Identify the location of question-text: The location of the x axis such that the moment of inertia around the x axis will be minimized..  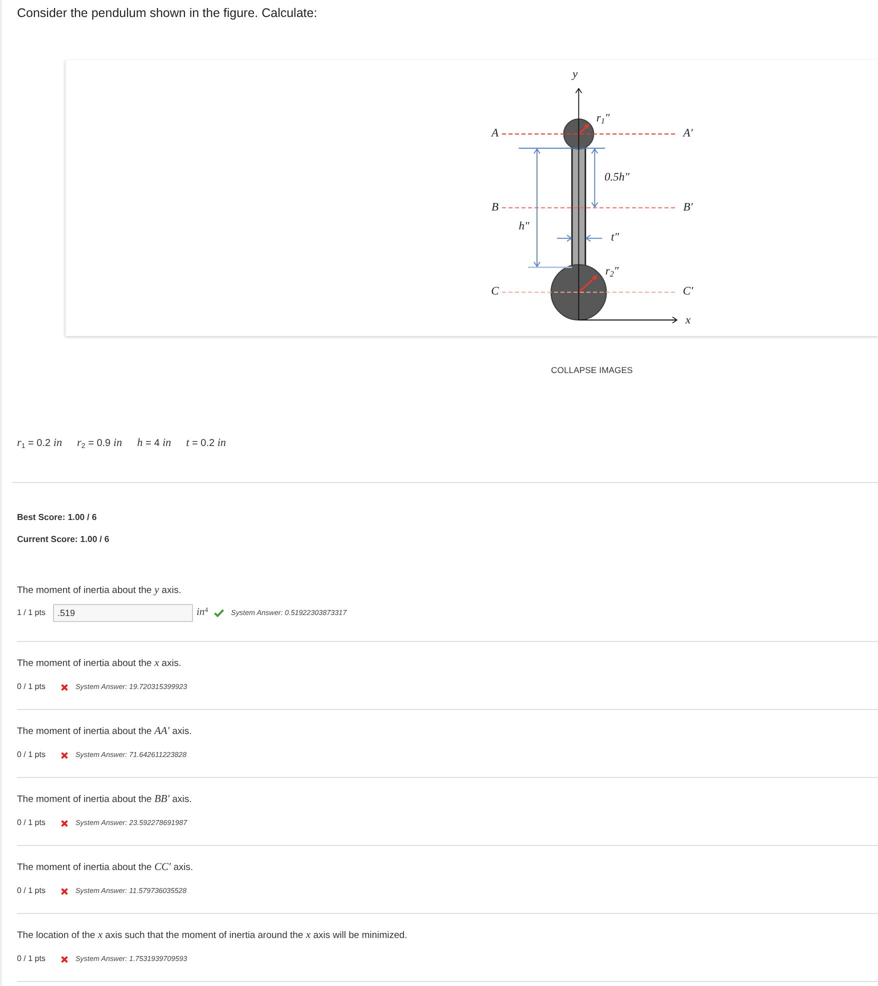
(212, 936).